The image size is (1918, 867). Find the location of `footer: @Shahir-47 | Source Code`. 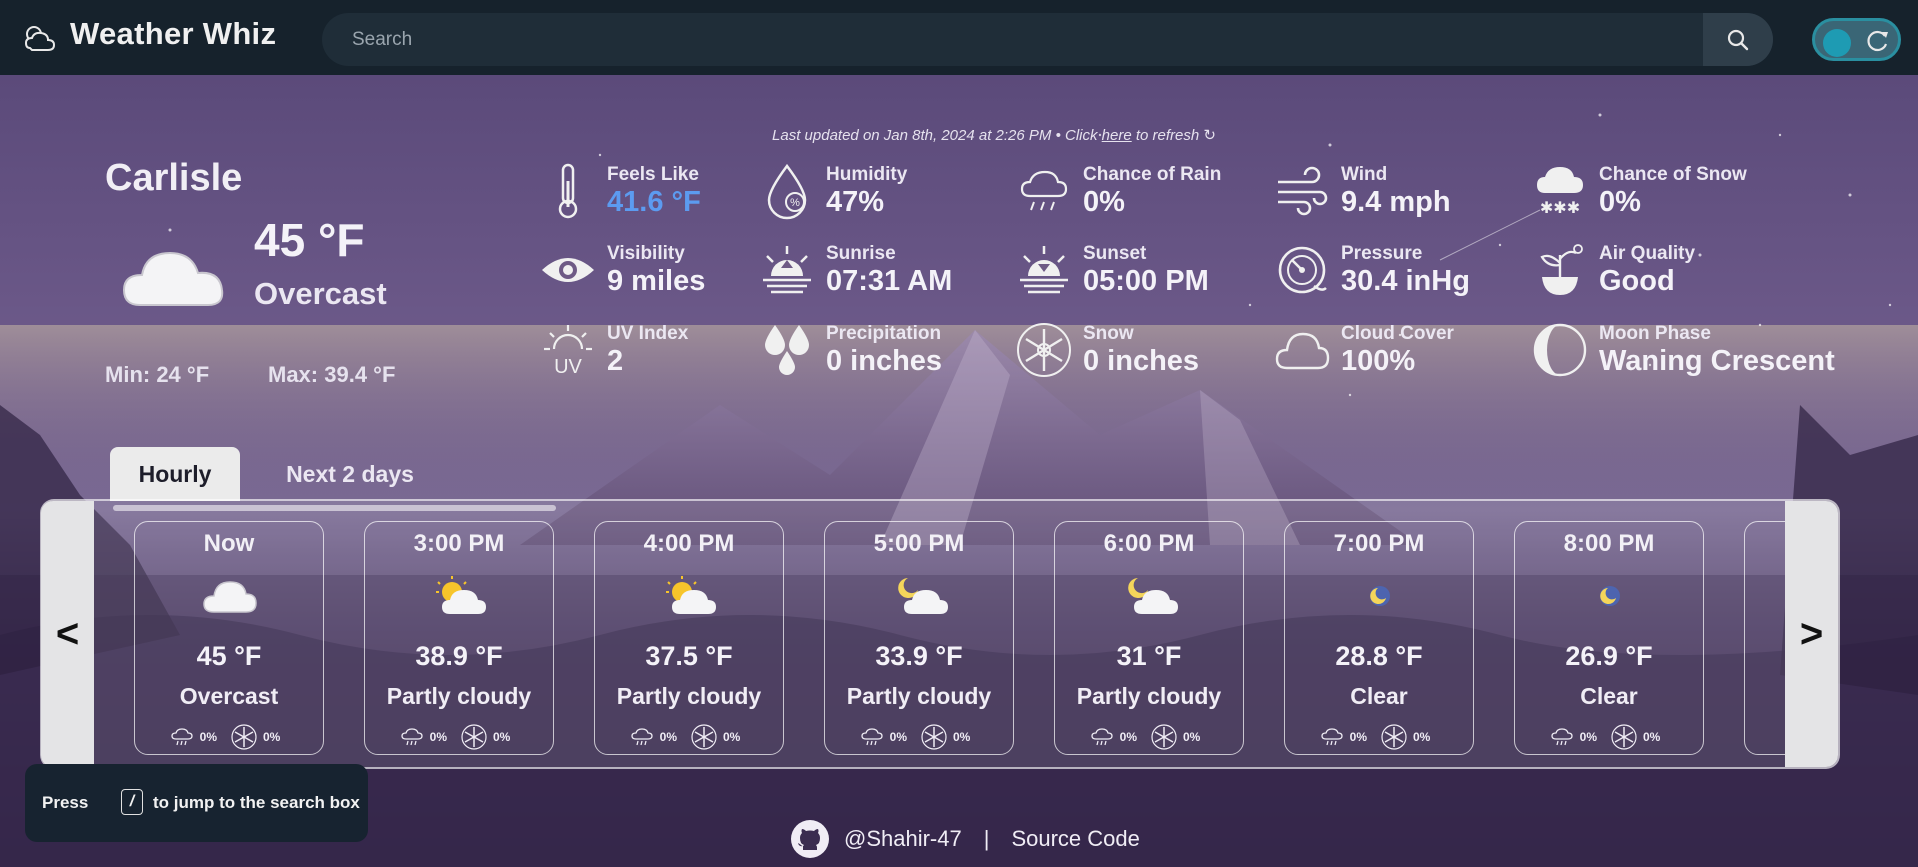

footer: @Shahir-47 | Source Code is located at coordinates (965, 839).